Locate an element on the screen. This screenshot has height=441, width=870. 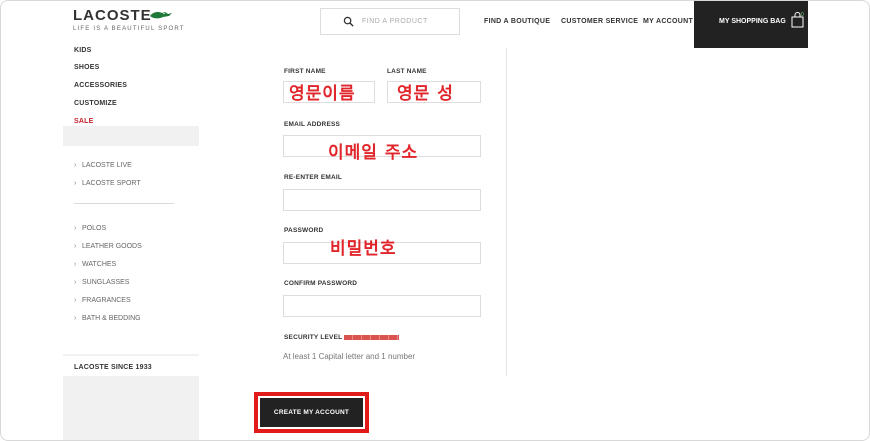
sidebar-item-label: SUNGLASSES is located at coordinates (106, 282).